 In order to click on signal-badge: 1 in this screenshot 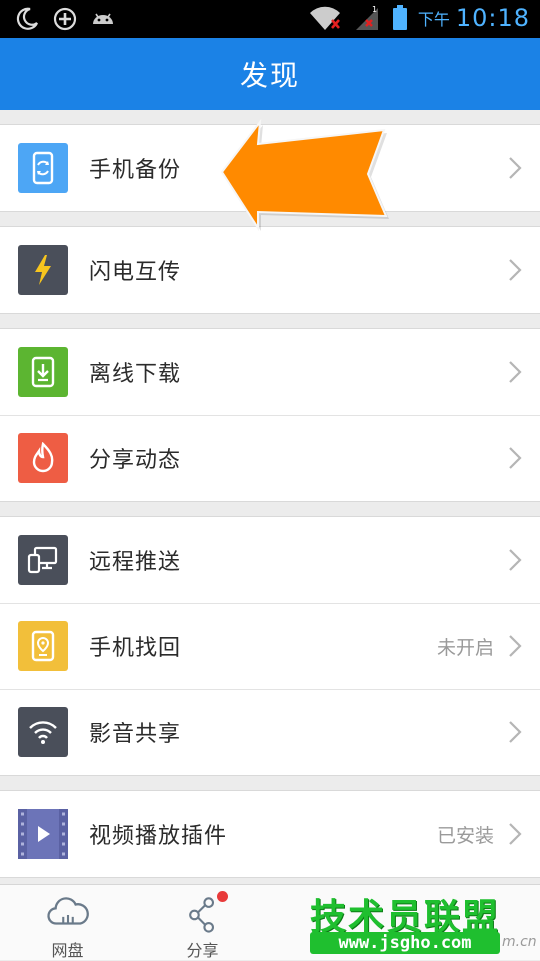, I will do `click(374, 9)`.